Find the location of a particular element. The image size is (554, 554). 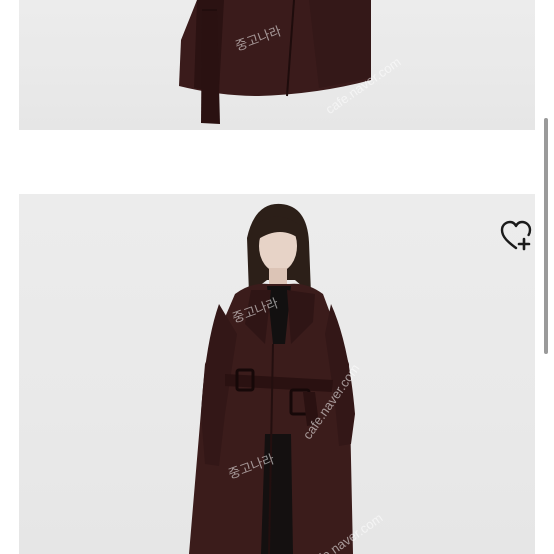

heart-plus-icon is located at coordinates (516, 235).